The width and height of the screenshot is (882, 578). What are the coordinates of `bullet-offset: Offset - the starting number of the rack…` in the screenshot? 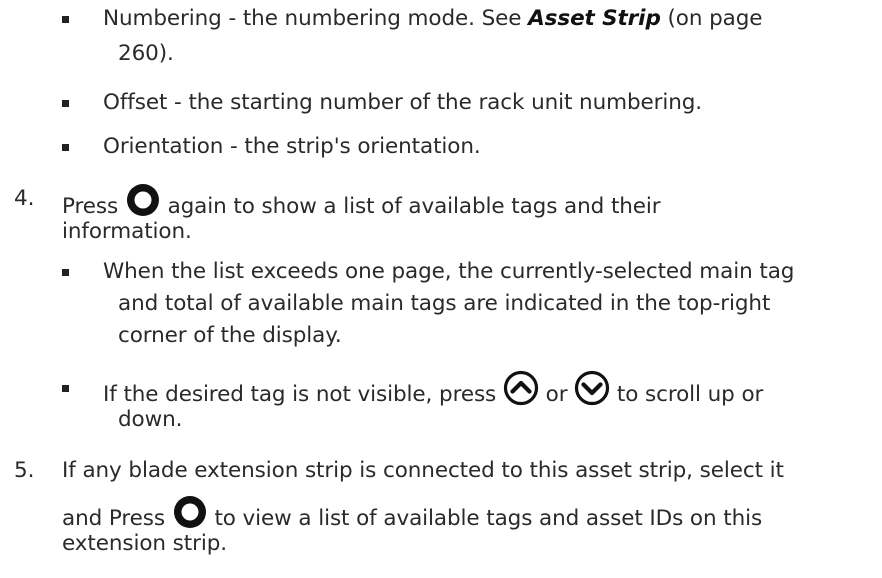 It's located at (403, 102).